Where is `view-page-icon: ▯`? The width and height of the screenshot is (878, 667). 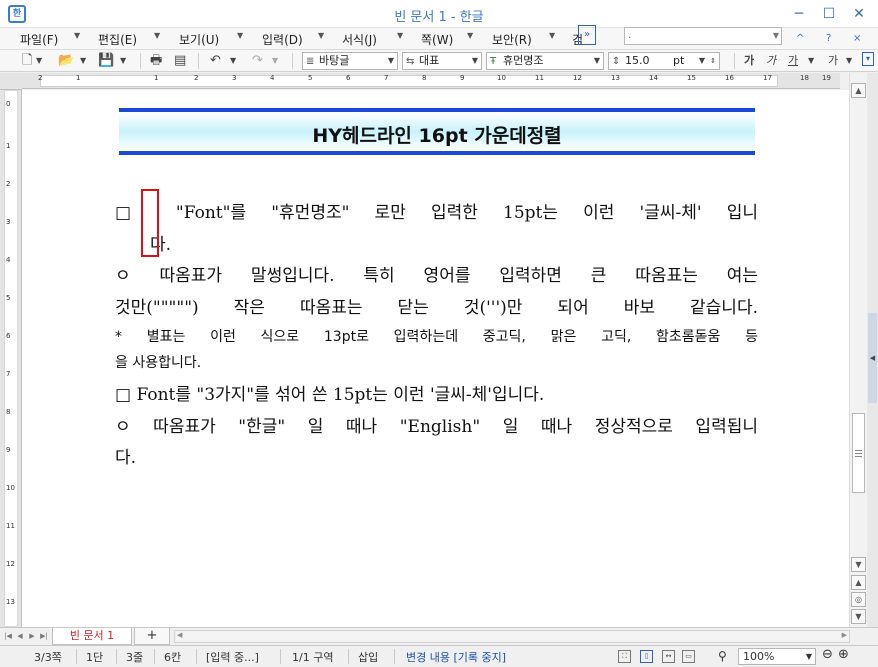
view-page-icon: ▯ is located at coordinates (646, 656).